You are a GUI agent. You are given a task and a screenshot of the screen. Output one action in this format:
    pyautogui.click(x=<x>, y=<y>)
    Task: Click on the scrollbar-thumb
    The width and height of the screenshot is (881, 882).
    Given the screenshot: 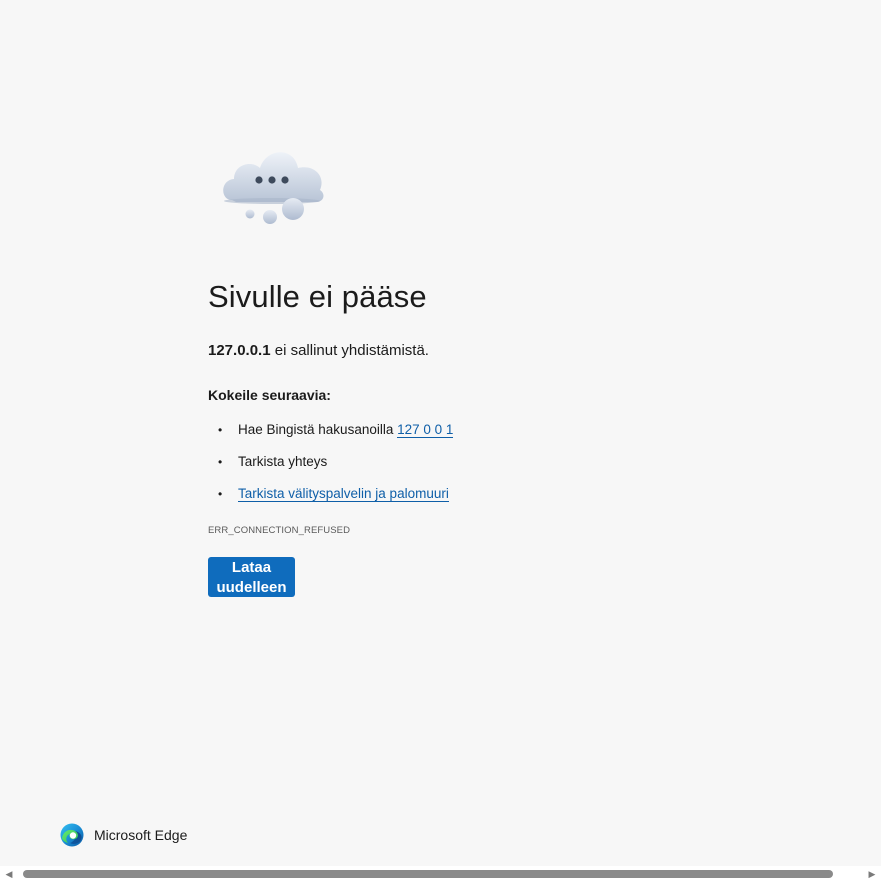 What is the action you would take?
    pyautogui.click(x=428, y=874)
    